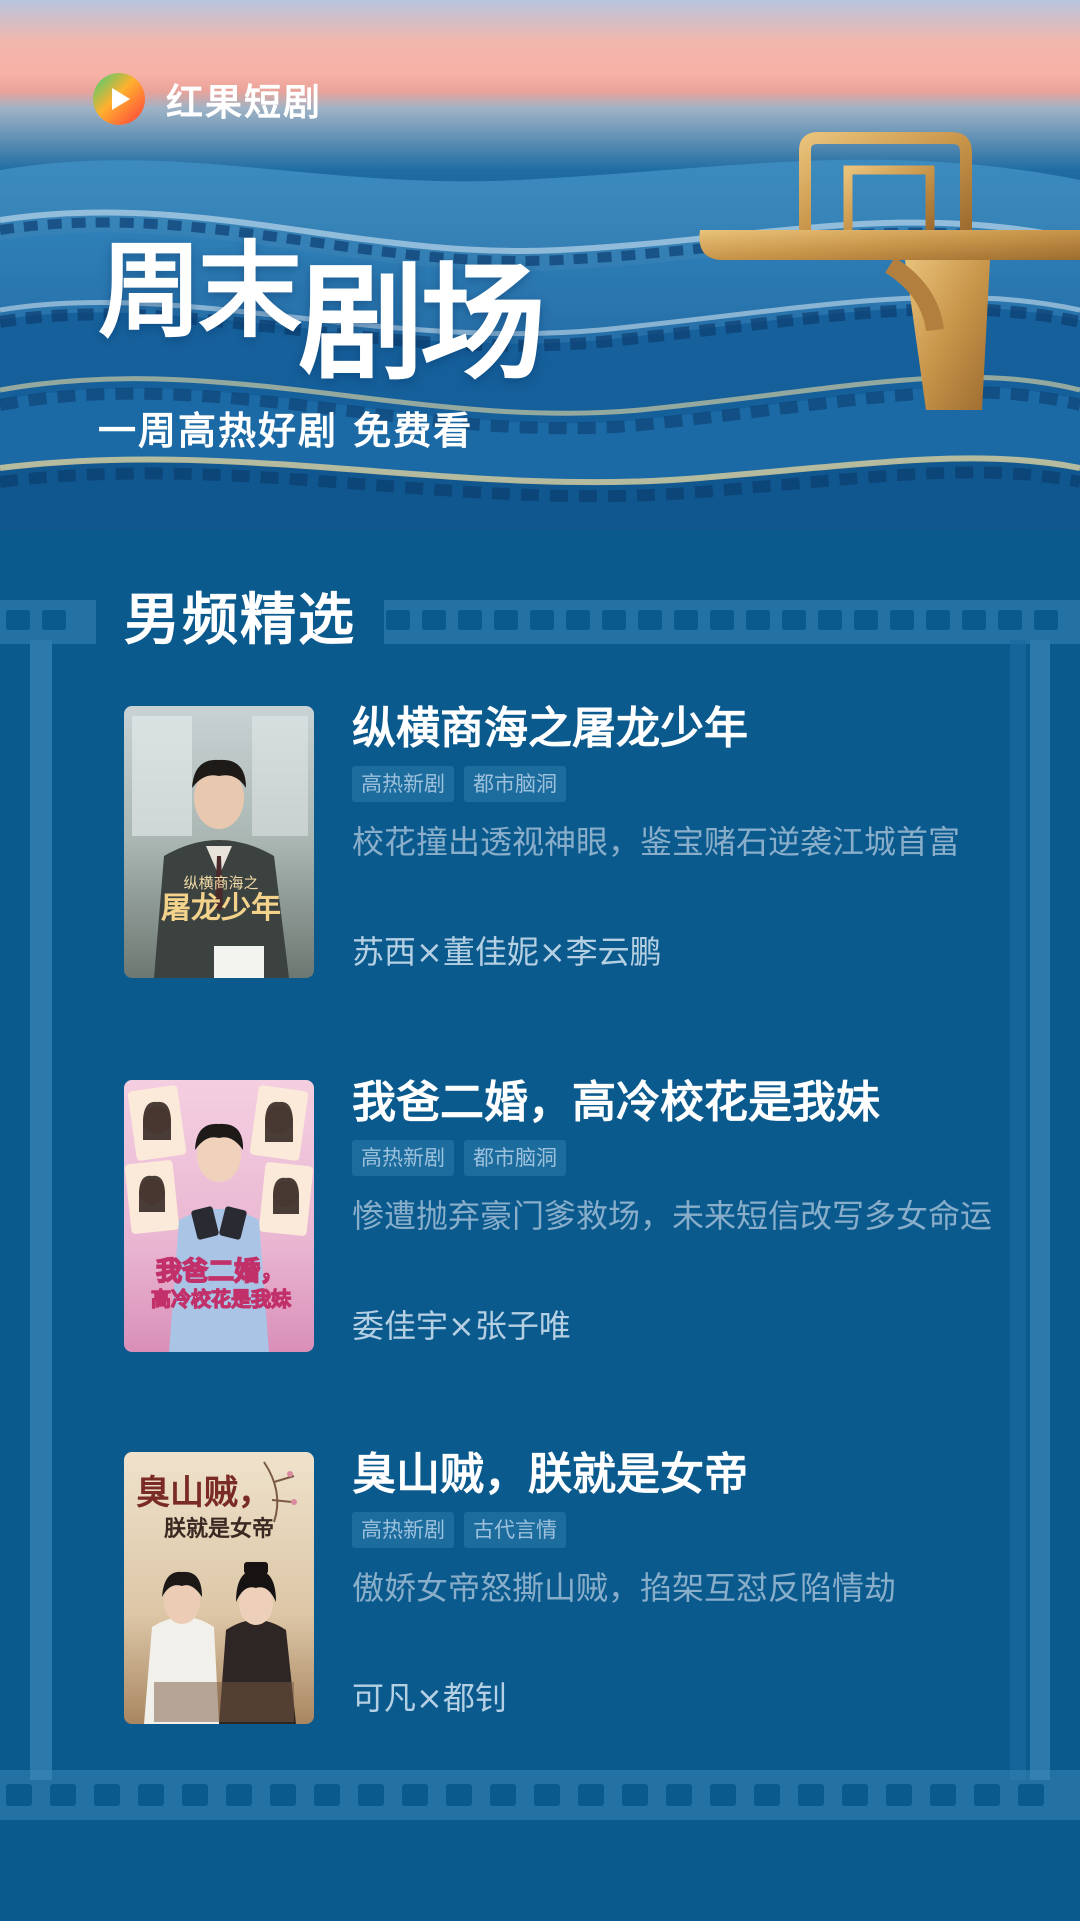  What do you see at coordinates (240, 620) in the screenshot?
I see `section-title: 男频精选` at bounding box center [240, 620].